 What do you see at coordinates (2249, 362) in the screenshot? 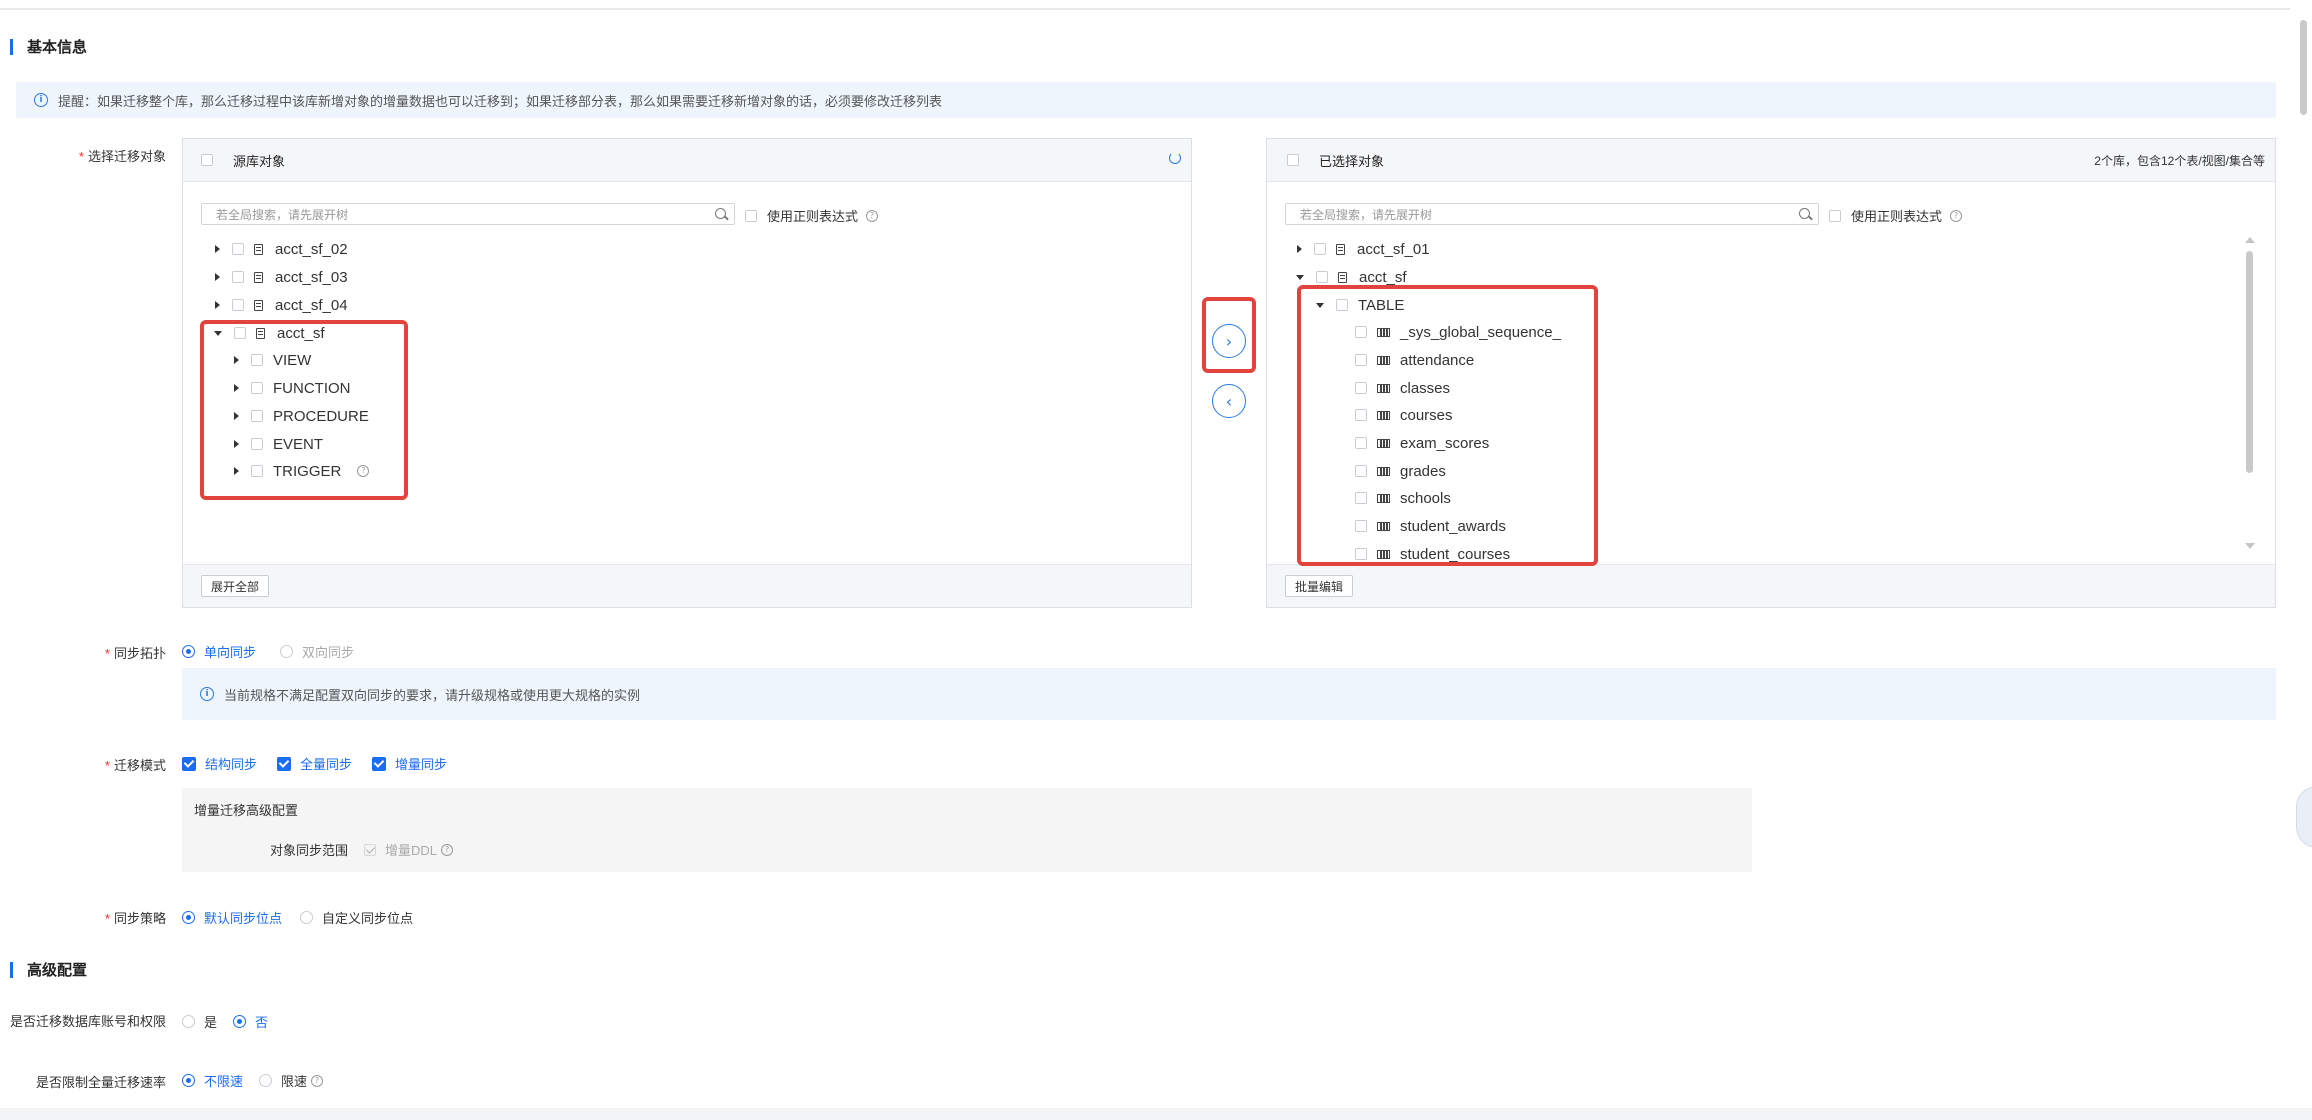
I see `tree-scrollbar` at bounding box center [2249, 362].